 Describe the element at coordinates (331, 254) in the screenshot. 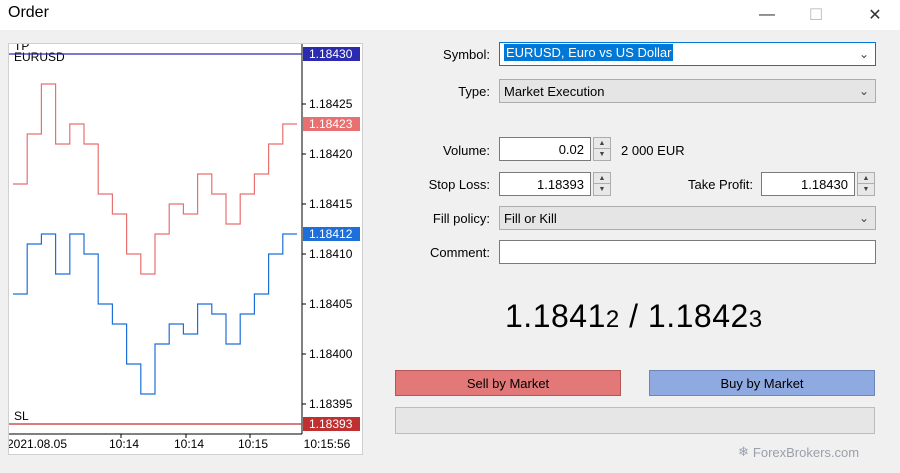

I see `y-tick-label: 1.18410` at that location.